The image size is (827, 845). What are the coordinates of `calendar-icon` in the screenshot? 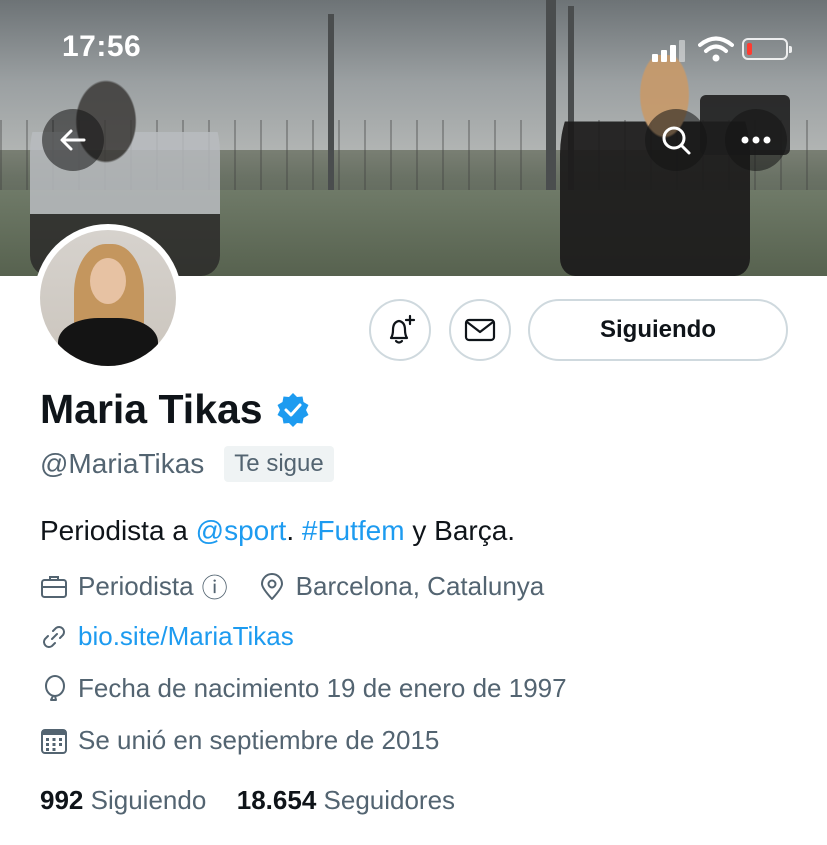 It's located at (54, 741).